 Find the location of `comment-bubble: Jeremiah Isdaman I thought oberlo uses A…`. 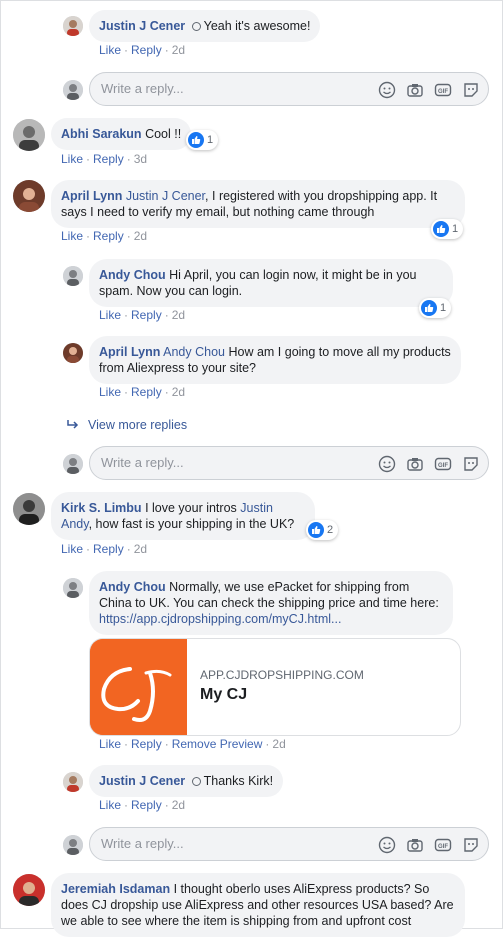

comment-bubble: Jeremiah Isdaman I thought oberlo uses A… is located at coordinates (258, 905).